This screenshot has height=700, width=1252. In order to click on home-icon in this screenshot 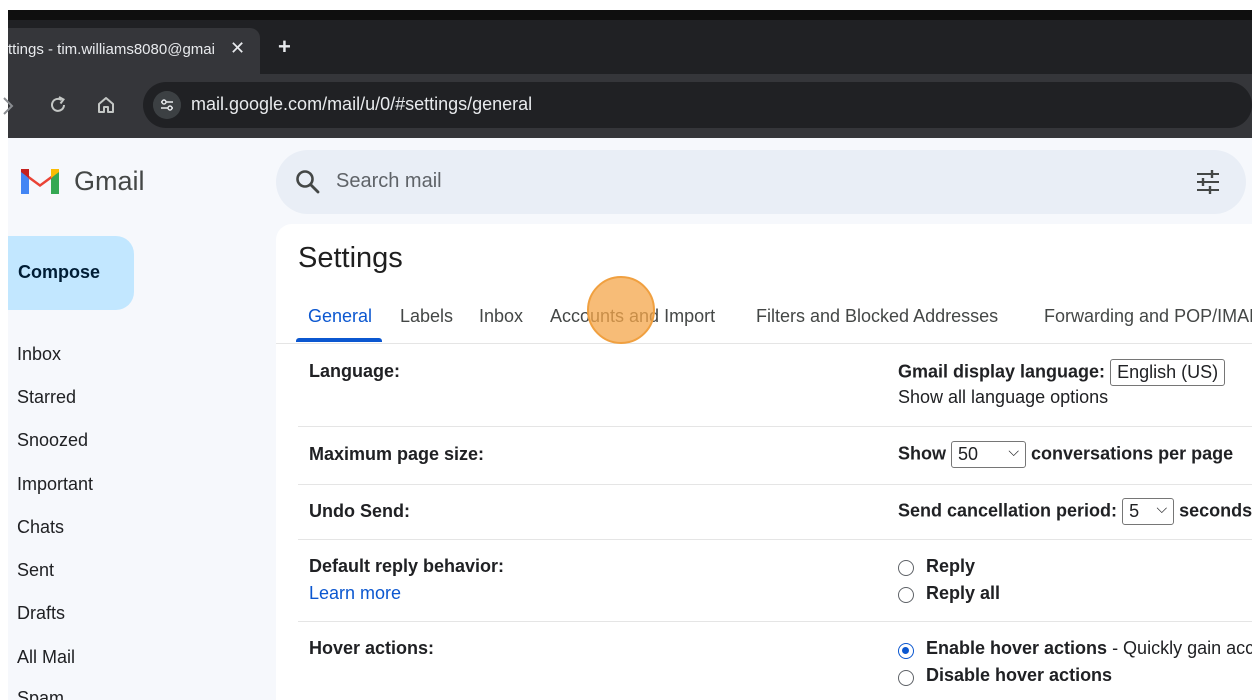, I will do `click(106, 105)`.